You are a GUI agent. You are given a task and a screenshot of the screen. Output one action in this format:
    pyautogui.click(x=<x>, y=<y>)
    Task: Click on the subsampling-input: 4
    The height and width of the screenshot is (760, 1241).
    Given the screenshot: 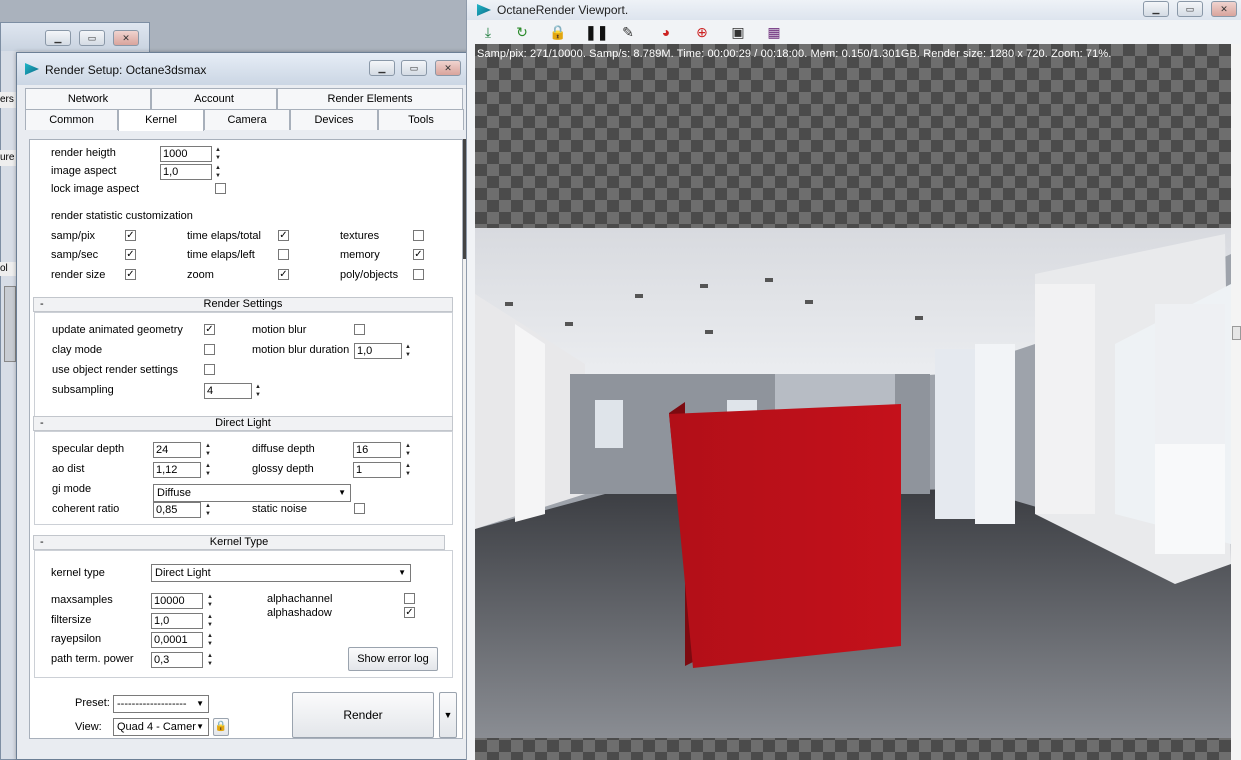 What is the action you would take?
    pyautogui.click(x=228, y=391)
    